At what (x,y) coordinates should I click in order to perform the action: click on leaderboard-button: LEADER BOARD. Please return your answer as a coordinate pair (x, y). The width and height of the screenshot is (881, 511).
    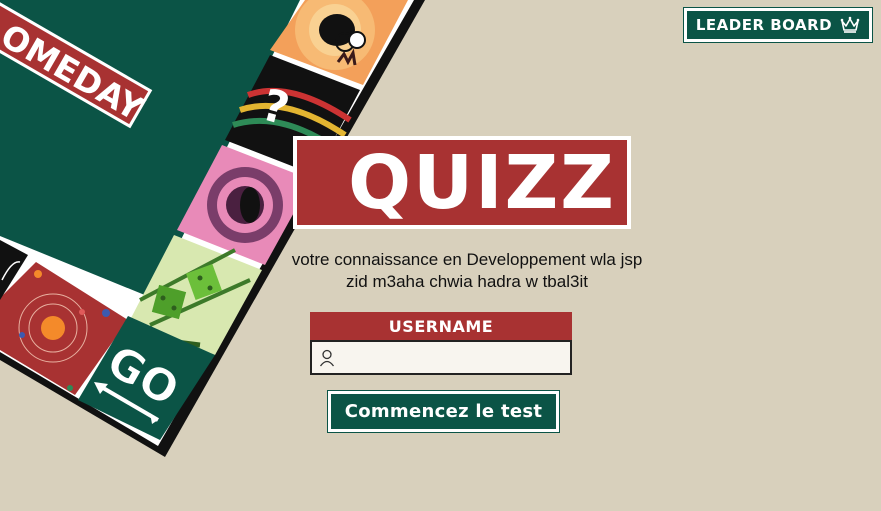
    Looking at the image, I should click on (778, 25).